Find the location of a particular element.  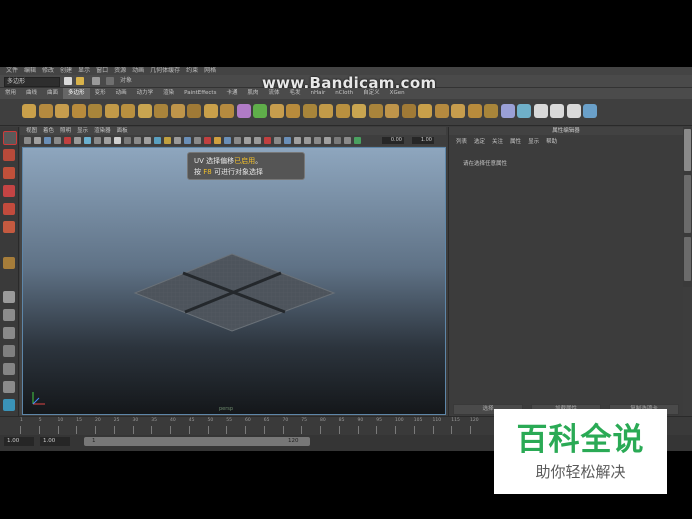

layout-graph-icon is located at coordinates (9, 387).